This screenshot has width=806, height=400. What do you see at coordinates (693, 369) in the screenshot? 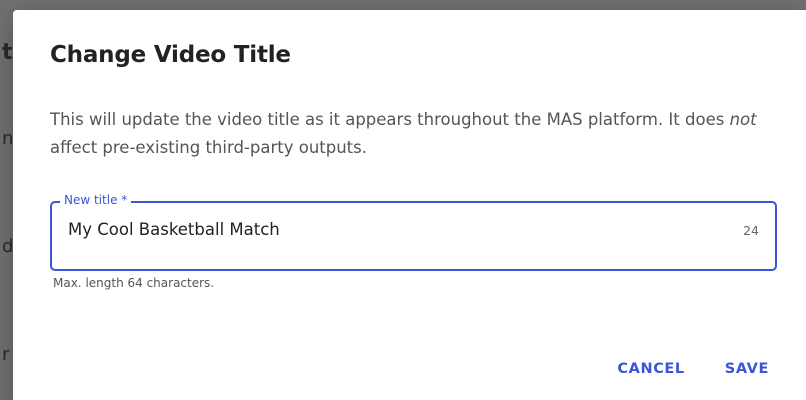
I see `dialog-actions: CANCEL SAVE` at bounding box center [693, 369].